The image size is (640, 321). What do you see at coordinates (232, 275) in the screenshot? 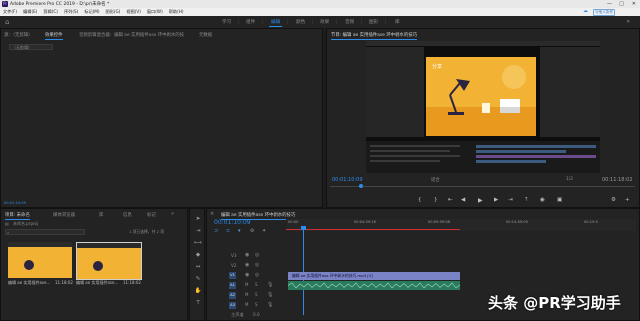
I see `source-patch-v1: V1` at bounding box center [232, 275].